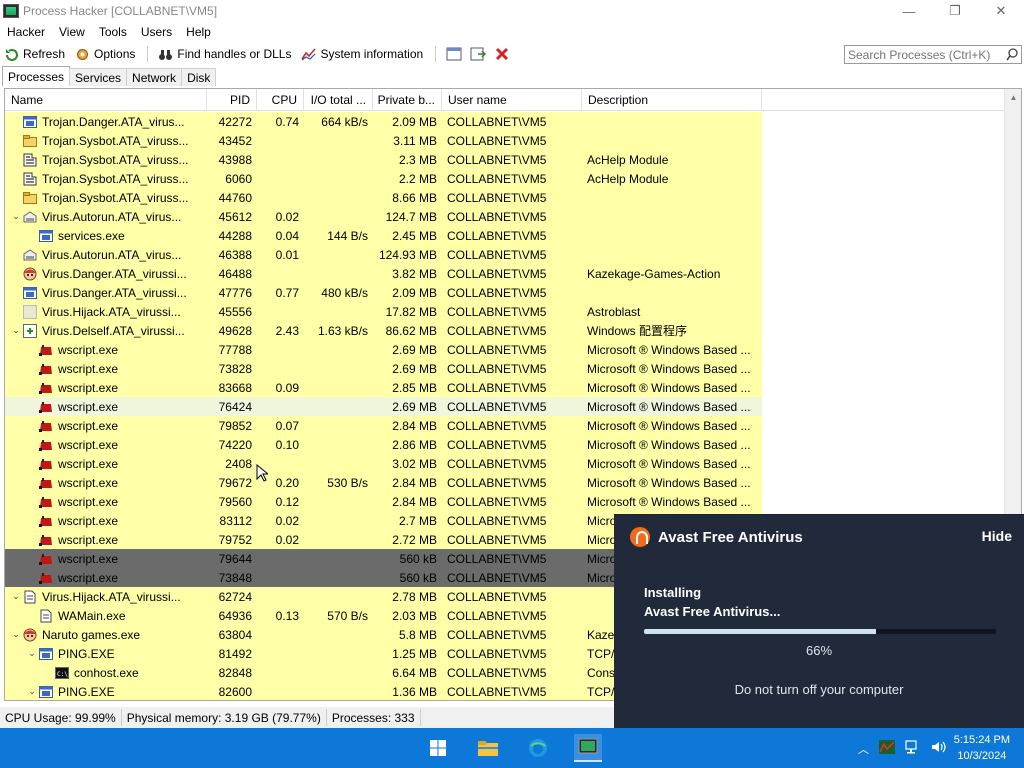  What do you see at coordinates (488, 748) in the screenshot?
I see `file-explorer-taskbar-button` at bounding box center [488, 748].